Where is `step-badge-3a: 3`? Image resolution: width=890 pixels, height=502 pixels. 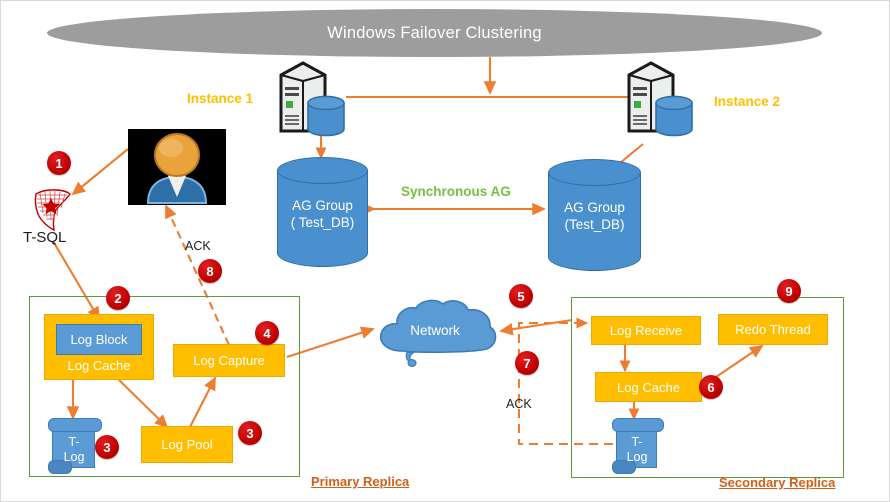
step-badge-3a: 3 is located at coordinates (107, 447).